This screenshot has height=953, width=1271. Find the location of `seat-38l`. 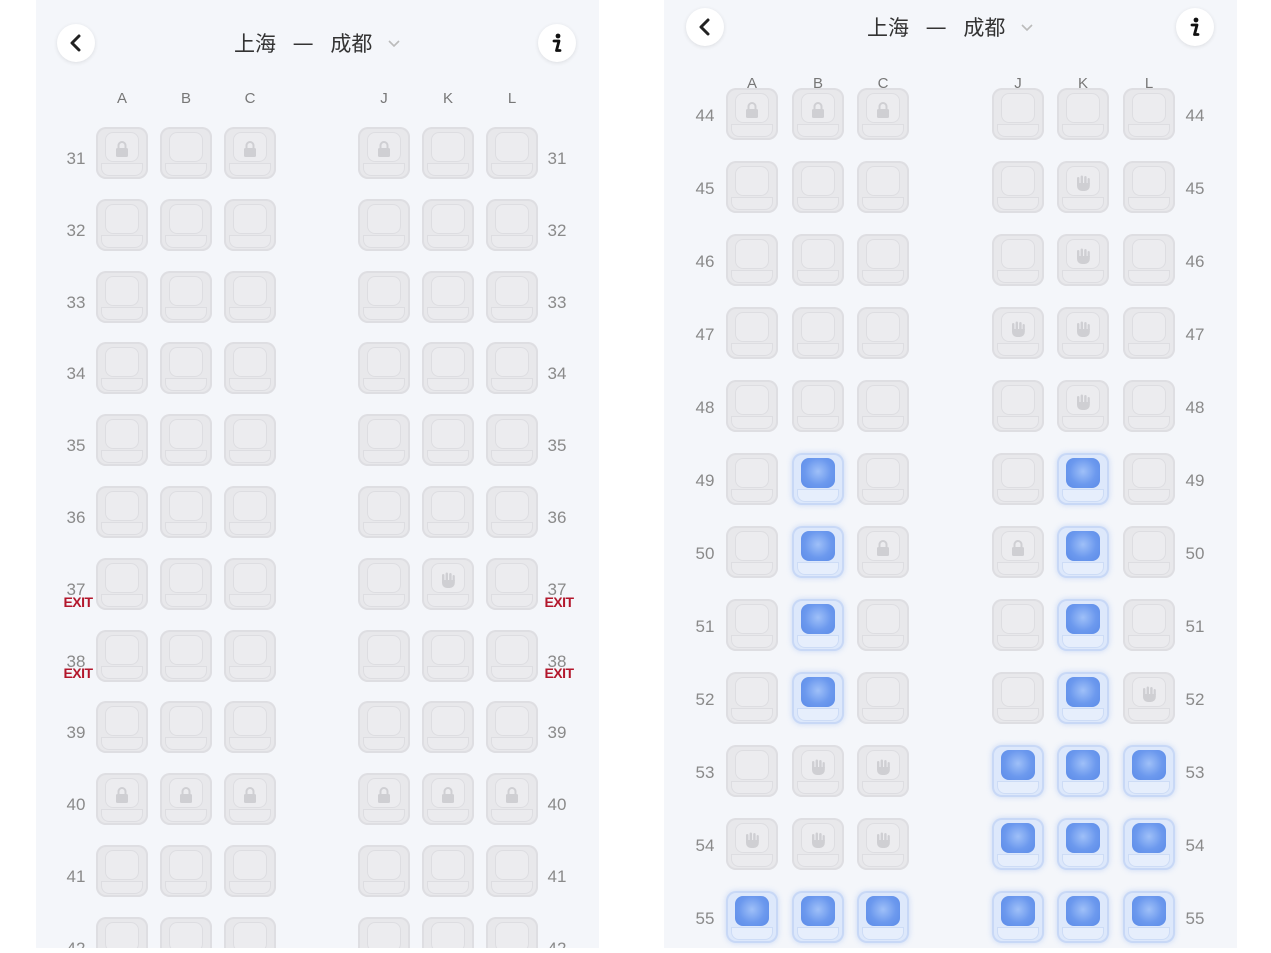

seat-38l is located at coordinates (512, 655).